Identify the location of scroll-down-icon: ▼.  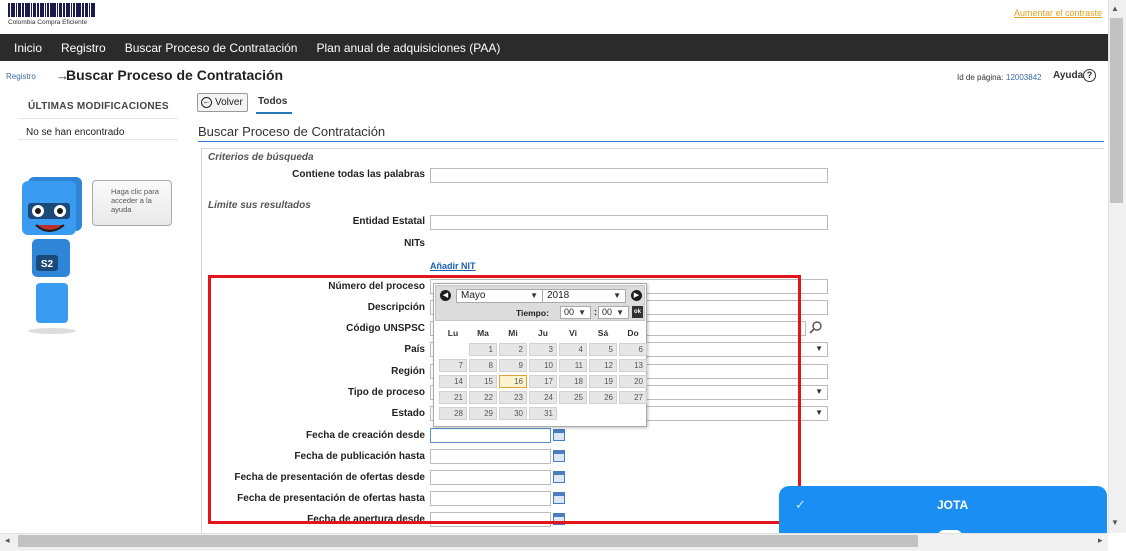
(1115, 522).